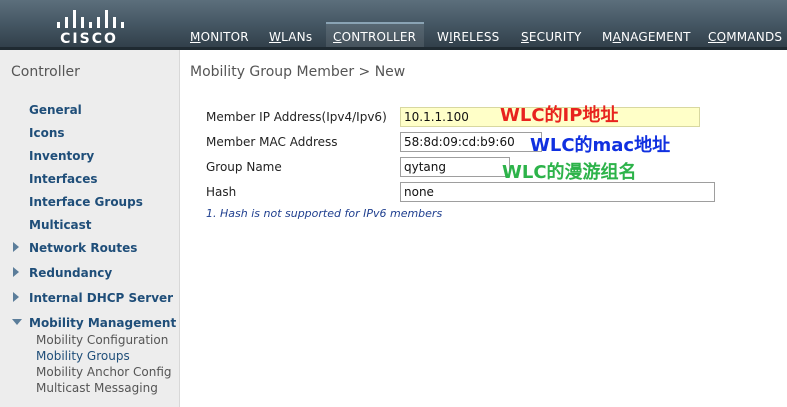 This screenshot has width=787, height=407. What do you see at coordinates (455, 167) in the screenshot?
I see `group-name-input: qytang` at bounding box center [455, 167].